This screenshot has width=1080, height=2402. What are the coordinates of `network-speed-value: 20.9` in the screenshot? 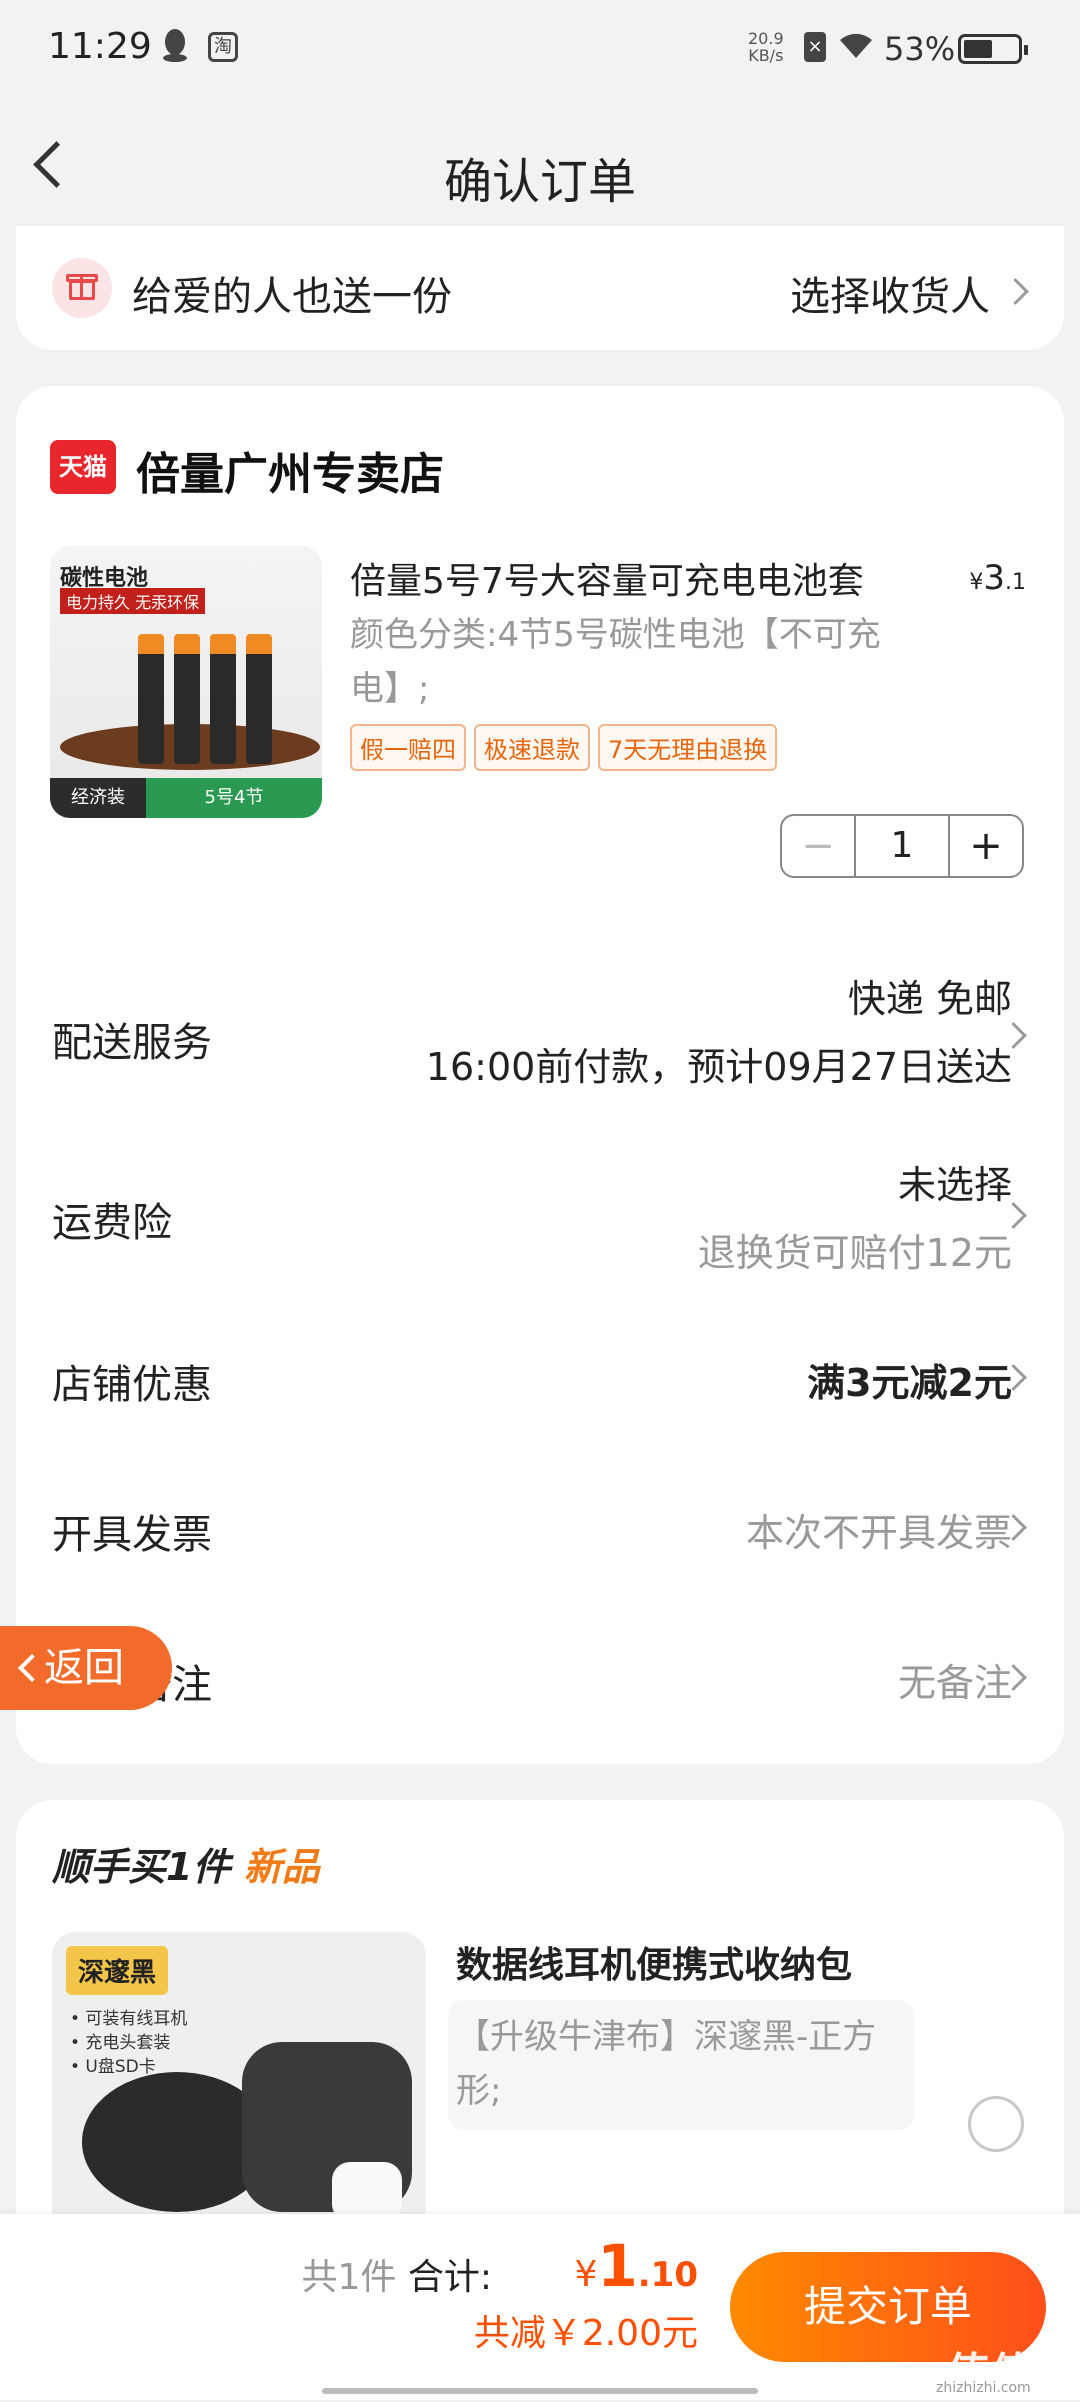 It's located at (766, 38).